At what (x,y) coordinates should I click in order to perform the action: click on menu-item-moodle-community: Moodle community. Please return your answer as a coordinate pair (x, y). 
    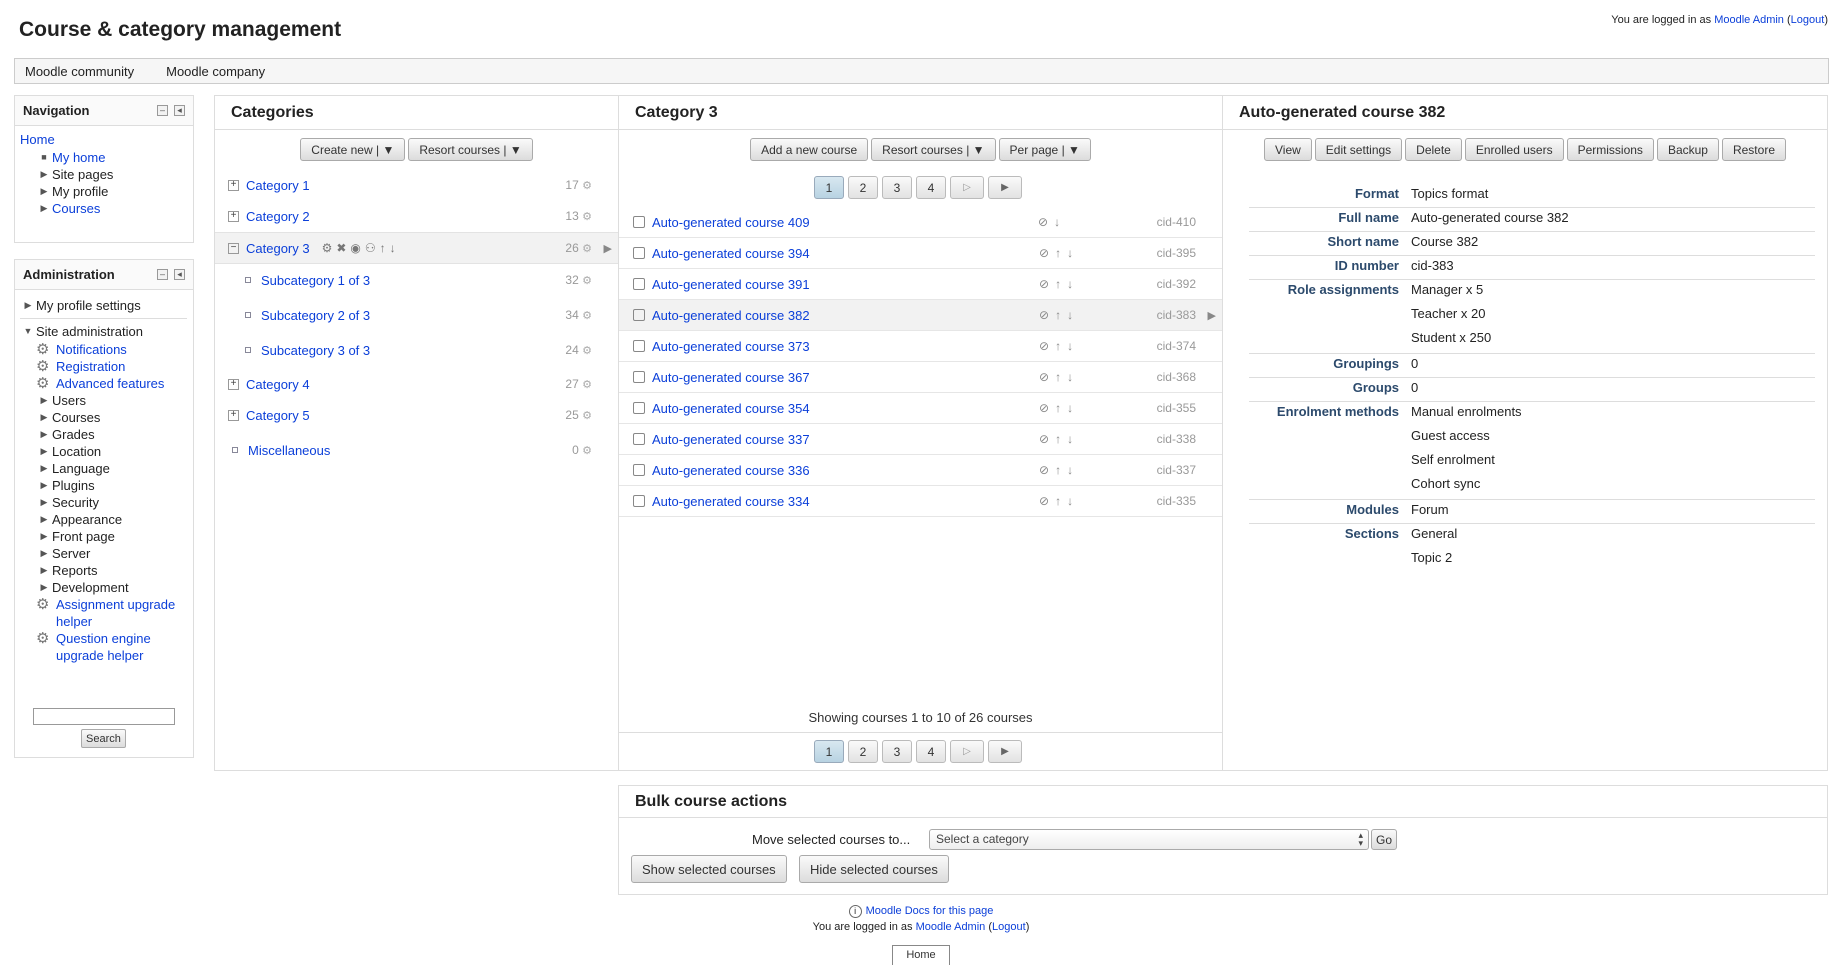
    Looking at the image, I should click on (79, 71).